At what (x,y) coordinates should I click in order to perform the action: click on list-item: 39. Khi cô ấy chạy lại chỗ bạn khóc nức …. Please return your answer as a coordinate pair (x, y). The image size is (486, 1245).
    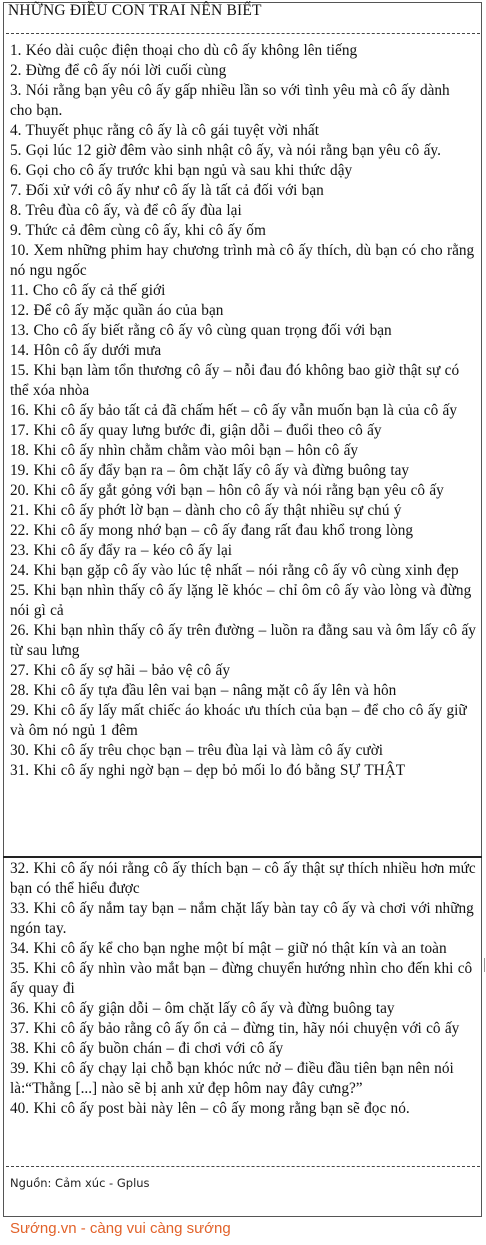
    Looking at the image, I should click on (232, 1078).